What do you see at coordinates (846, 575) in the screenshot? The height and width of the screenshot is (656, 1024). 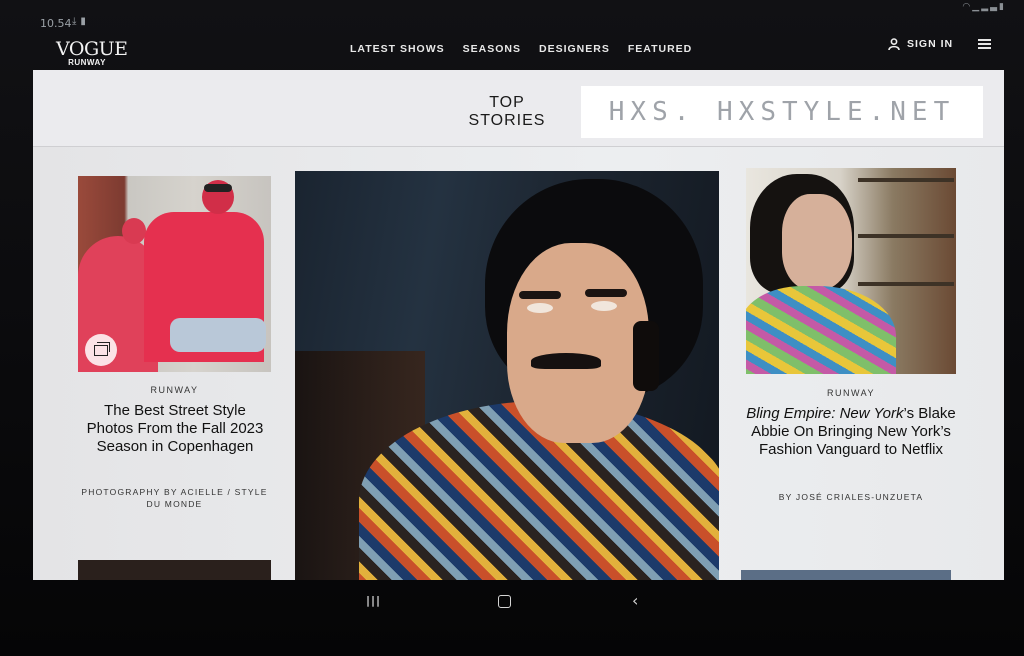 I see `next-right-thumbnail` at bounding box center [846, 575].